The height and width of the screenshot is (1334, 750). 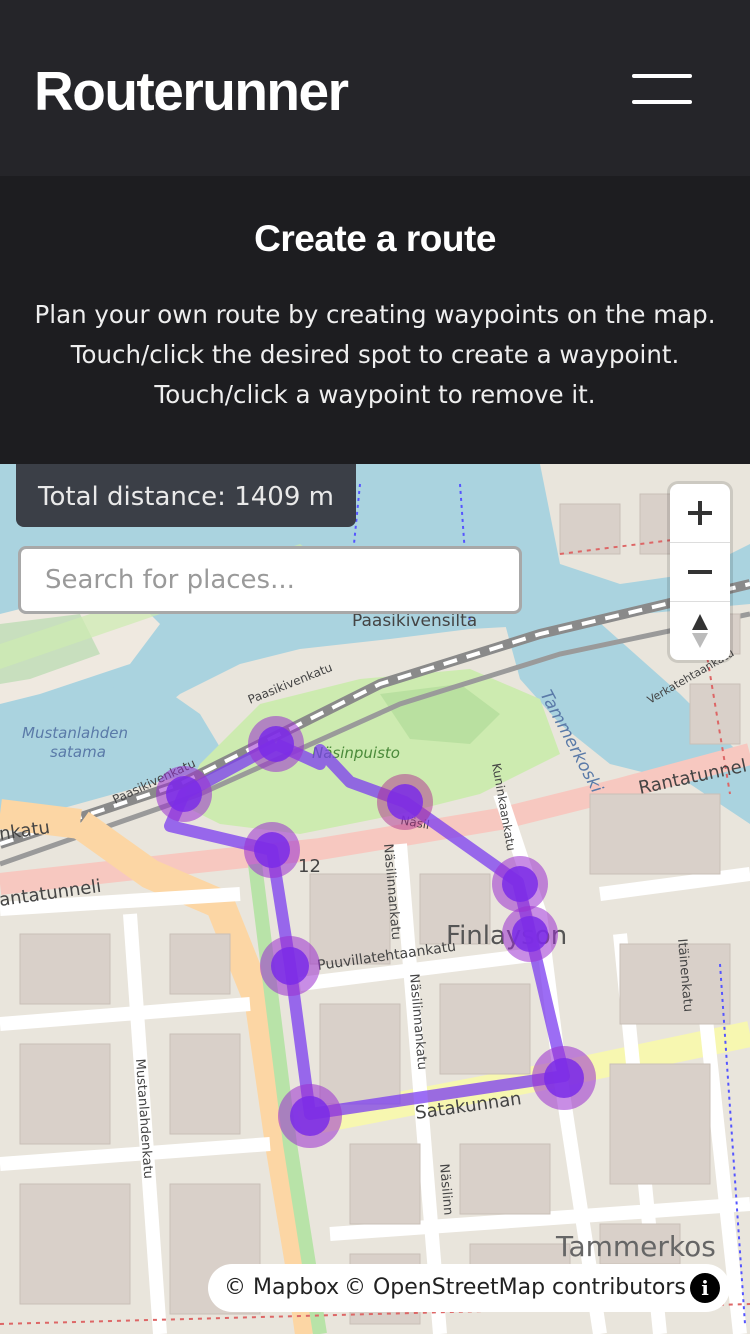 What do you see at coordinates (78, 752) in the screenshot?
I see `label-satama: satama` at bounding box center [78, 752].